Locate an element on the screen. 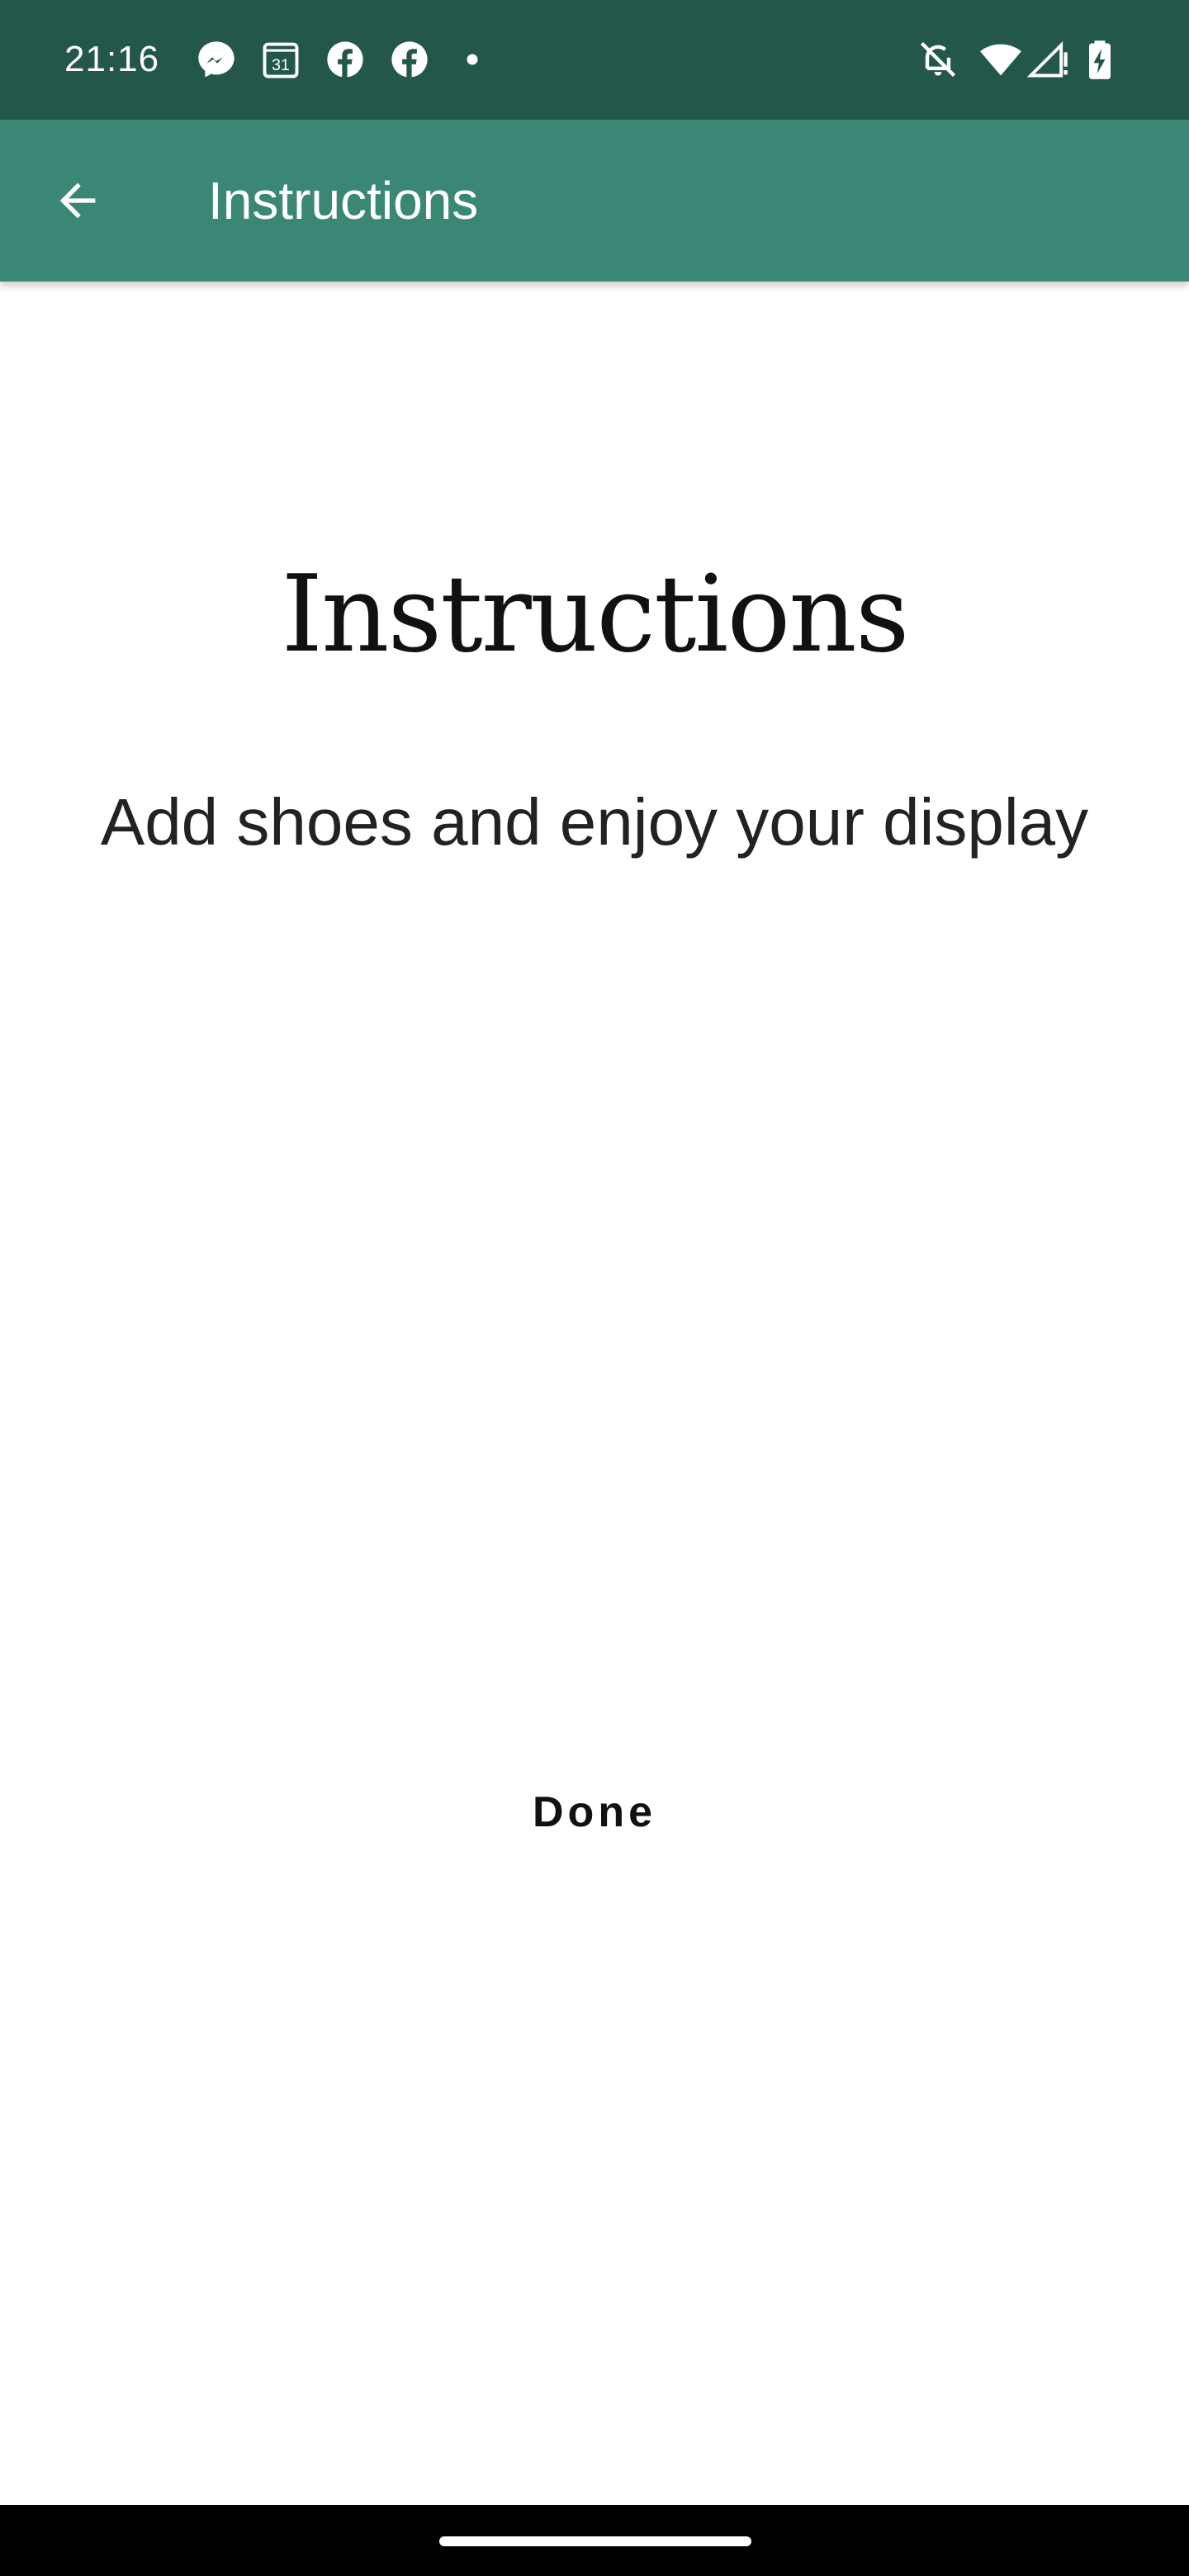 This screenshot has width=1189, height=2576. more-dot-icon is located at coordinates (472, 59).